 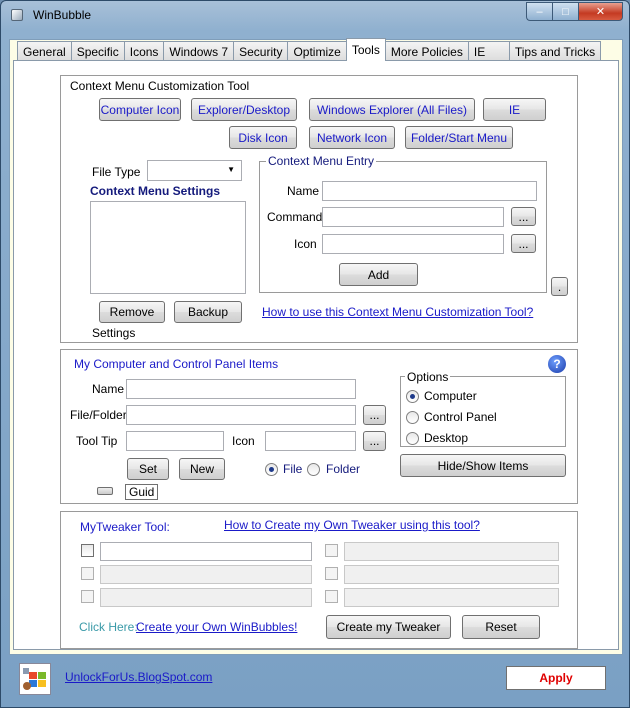 I want to click on create-winbubbles-link: Create your Own WinBubbles!, so click(x=216, y=627).